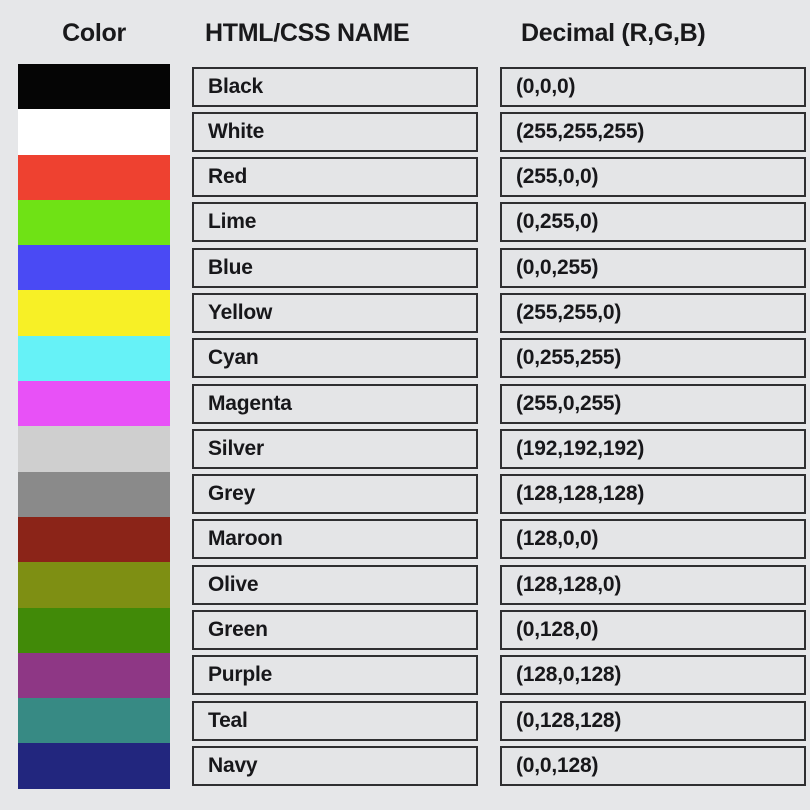  What do you see at coordinates (236, 86) in the screenshot?
I see `color-name-label: Black` at bounding box center [236, 86].